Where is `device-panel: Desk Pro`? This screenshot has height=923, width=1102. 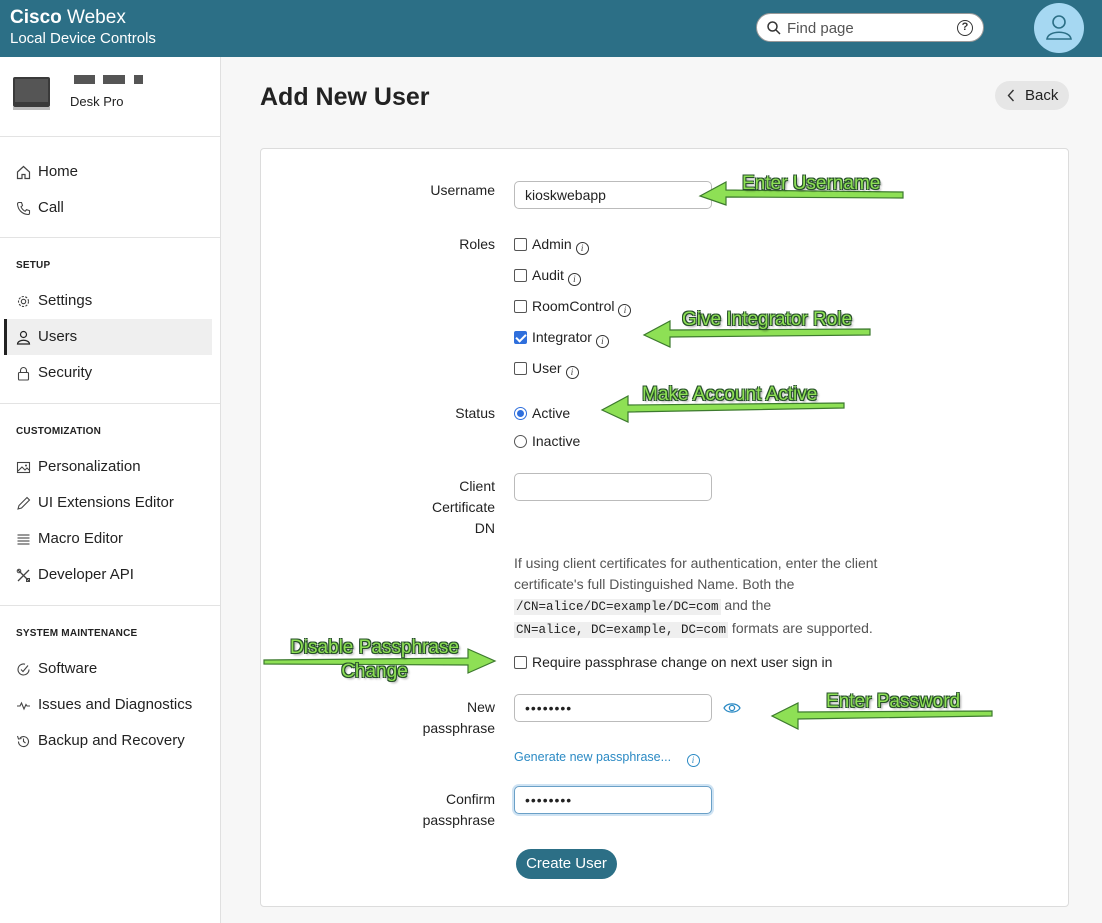
device-panel: Desk Pro is located at coordinates (110, 97).